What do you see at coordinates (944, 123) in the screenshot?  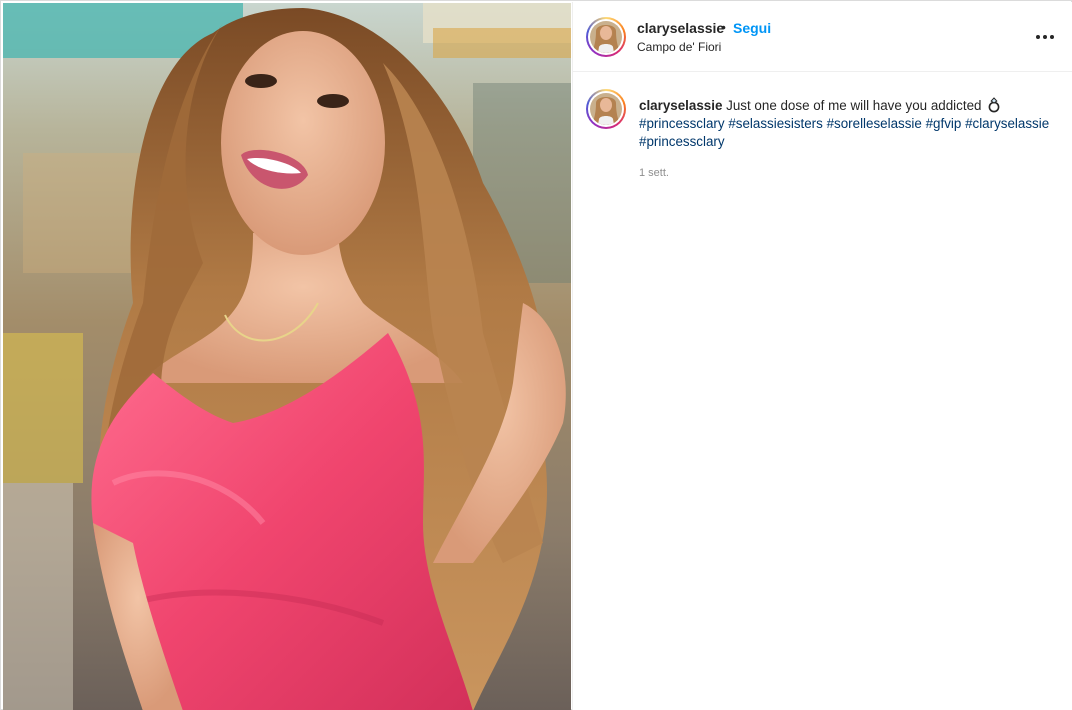 I see `hashtag-link: #gfvip` at bounding box center [944, 123].